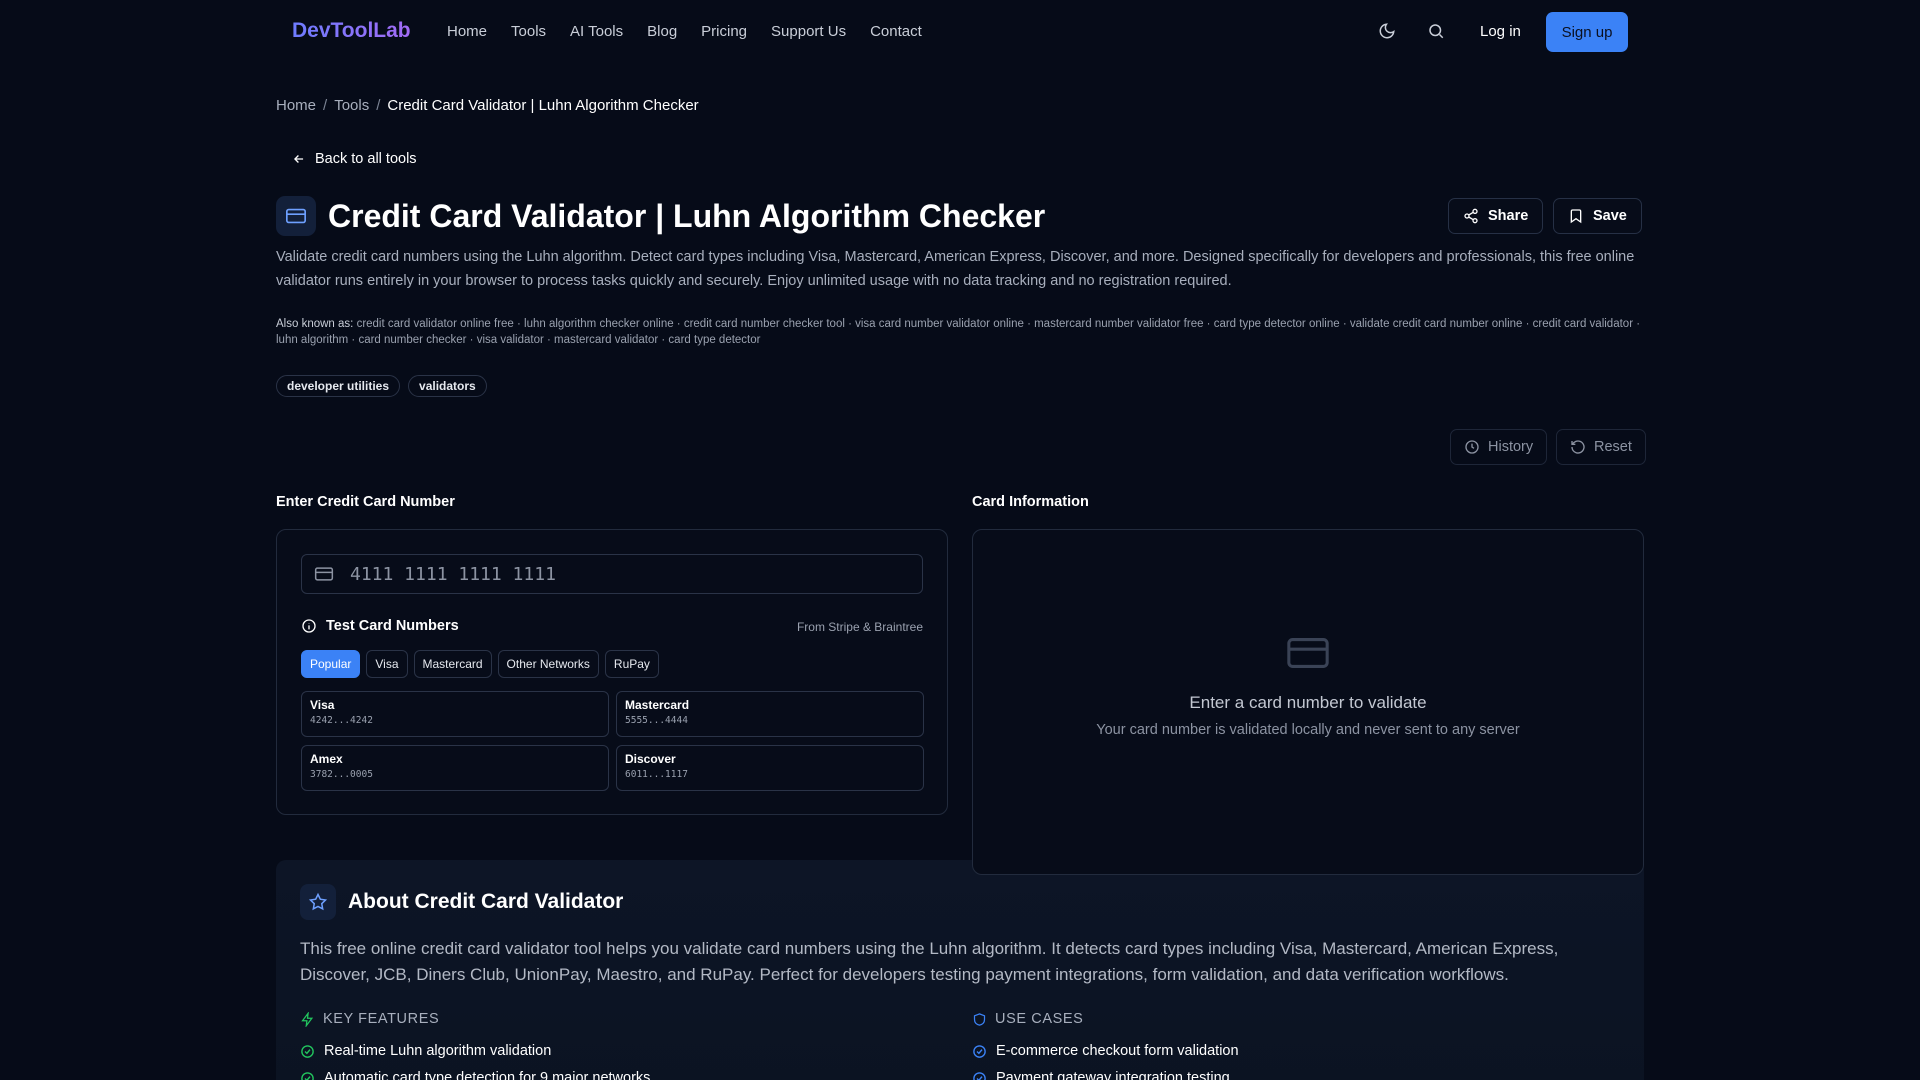 The image size is (1920, 1080). Describe the element at coordinates (1388, 32) in the screenshot. I see `theme-toggle-moon-icon` at that location.